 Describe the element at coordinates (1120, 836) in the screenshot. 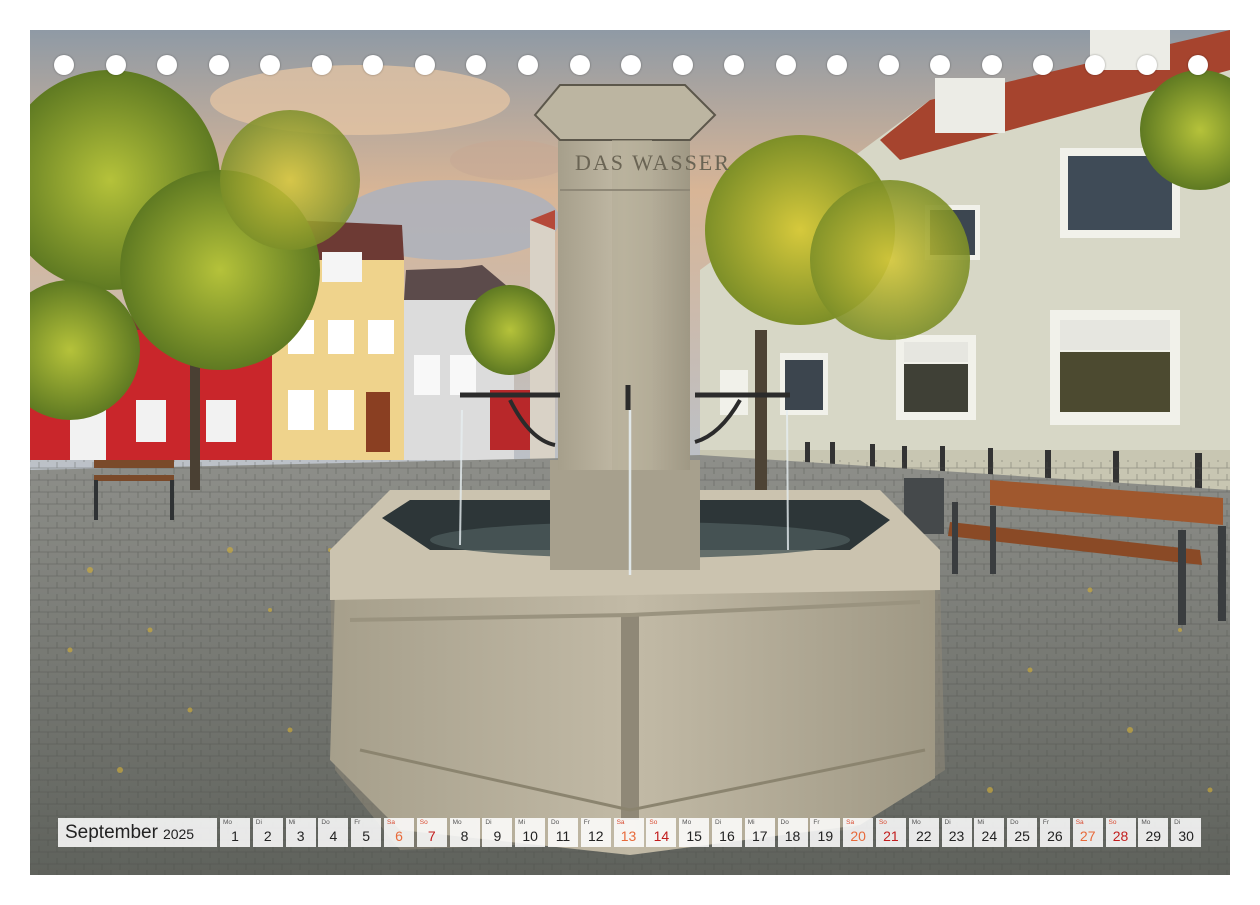

I see `day-number: 28` at that location.